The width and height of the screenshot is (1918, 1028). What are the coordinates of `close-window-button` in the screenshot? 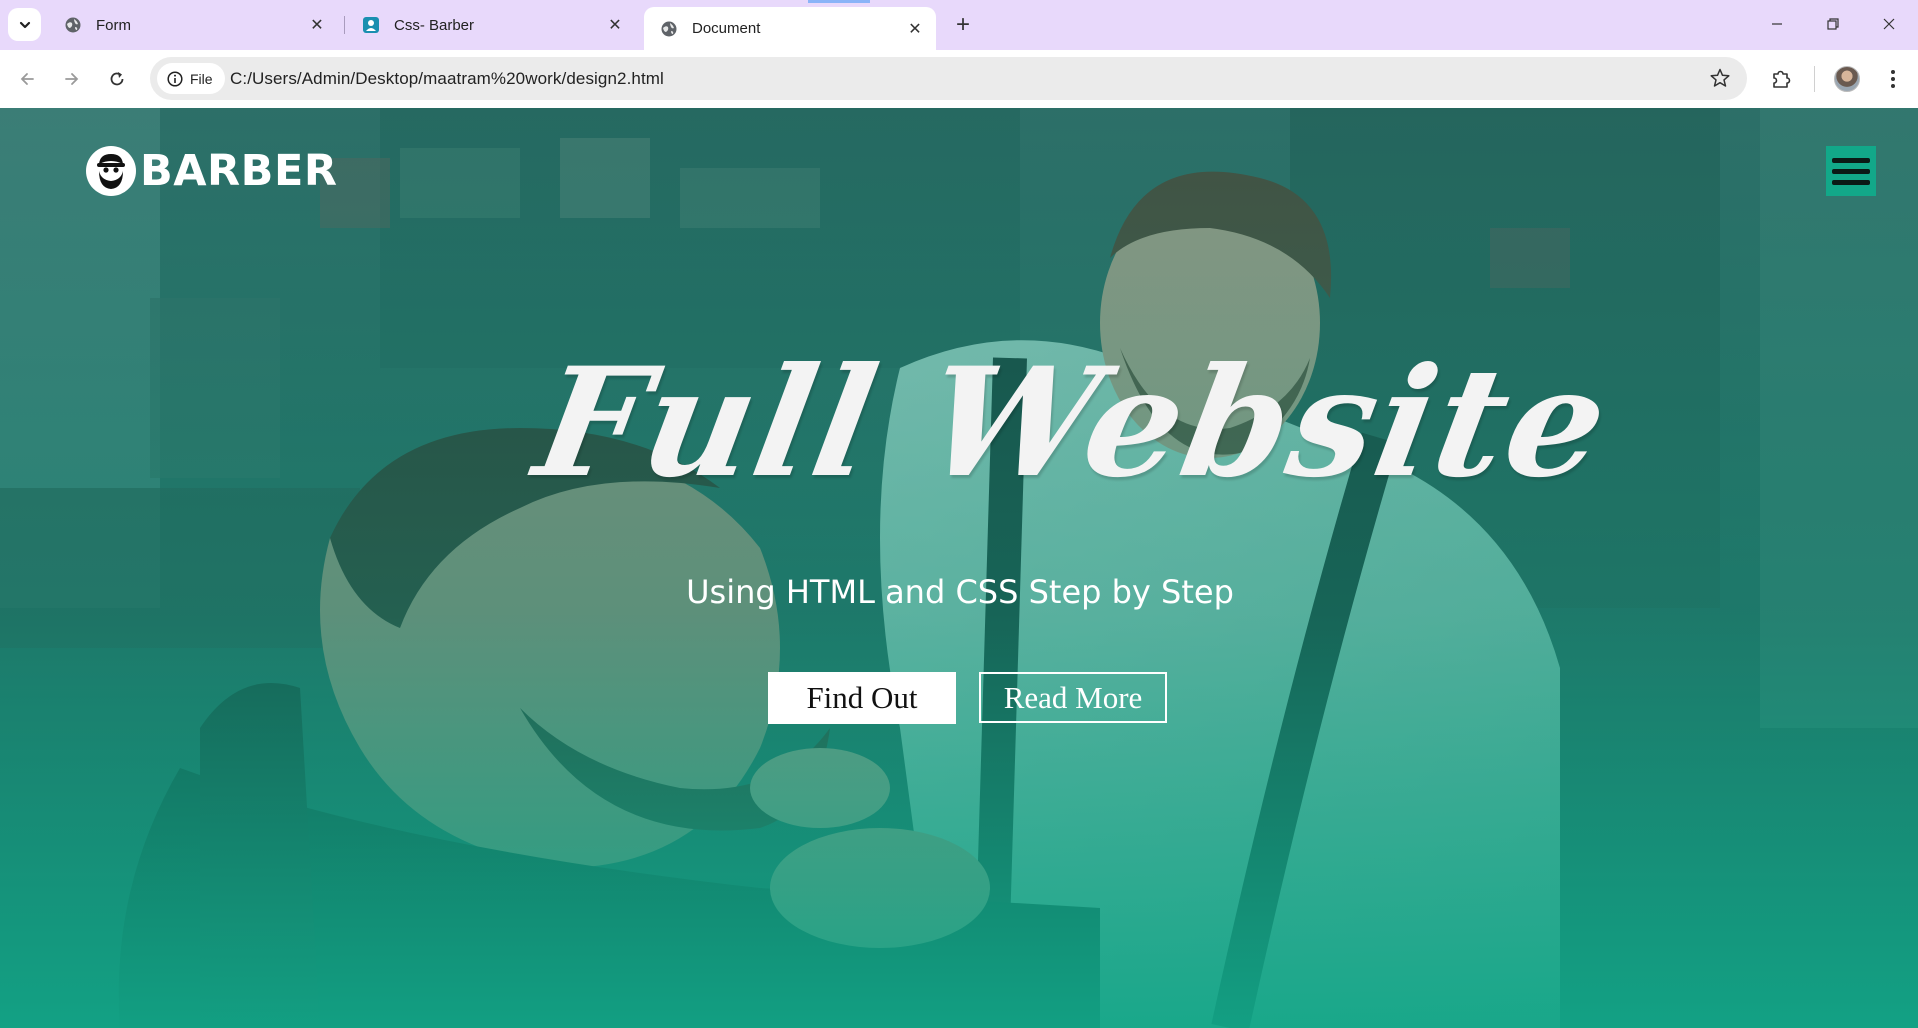 It's located at (1889, 24).